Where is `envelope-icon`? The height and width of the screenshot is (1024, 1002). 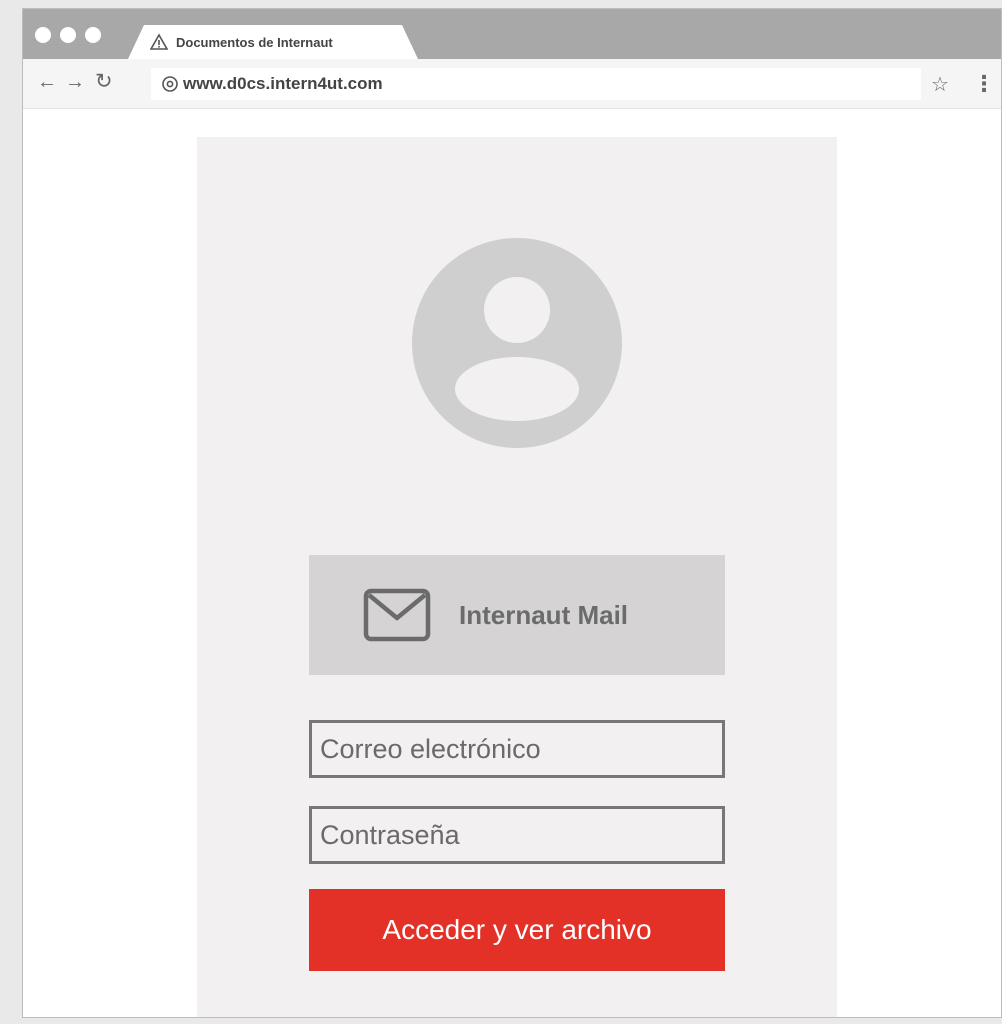
envelope-icon is located at coordinates (397, 615).